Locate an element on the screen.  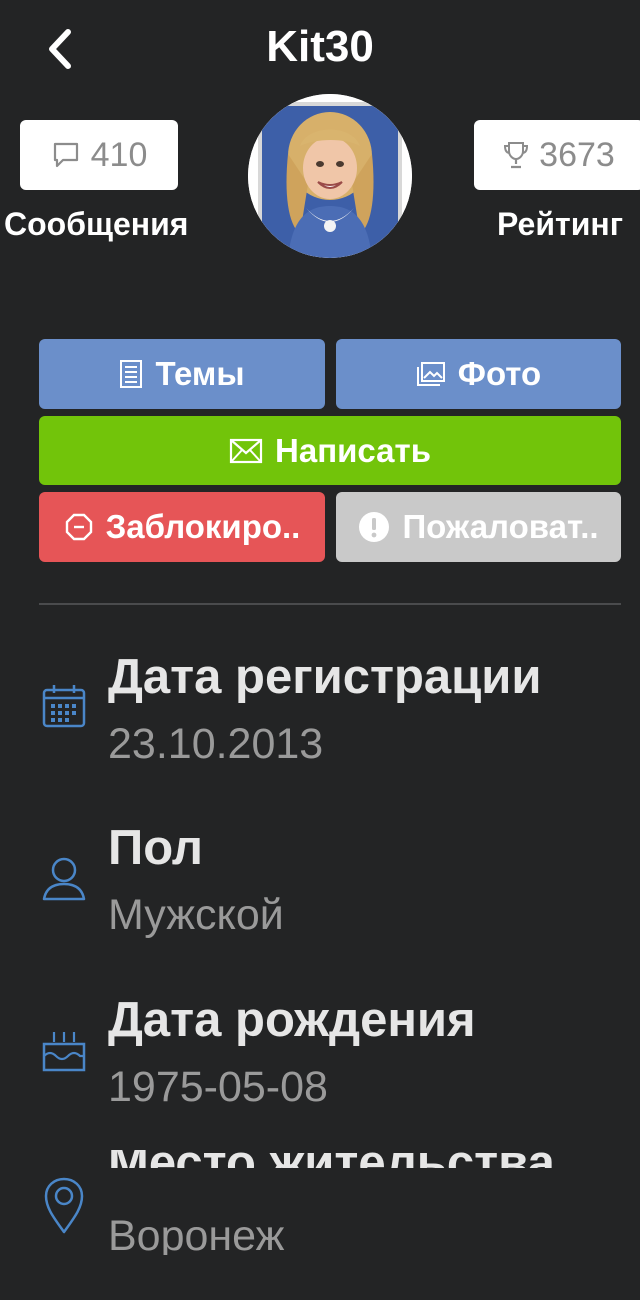
report-button-label: Пожаловат.. is located at coordinates (500, 526).